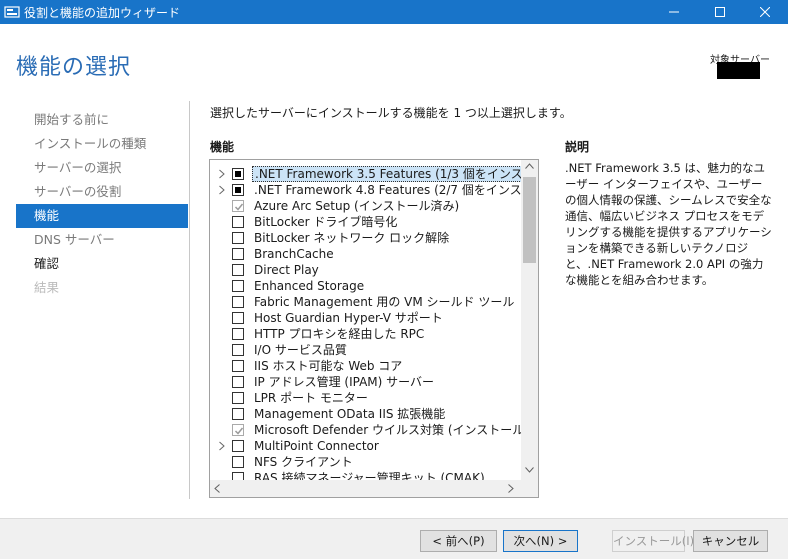 The width and height of the screenshot is (788, 559). Describe the element at coordinates (309, 286) in the screenshot. I see `feature-label: Enhanced Storage` at that location.